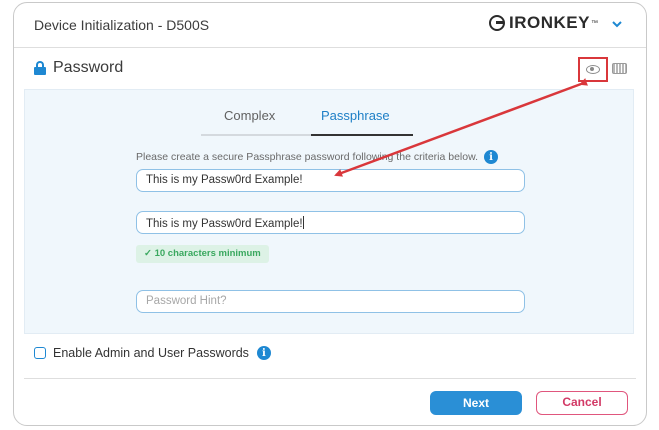 The height and width of the screenshot is (430, 659). I want to click on brand-menu: IRONKEY ™, so click(555, 23).